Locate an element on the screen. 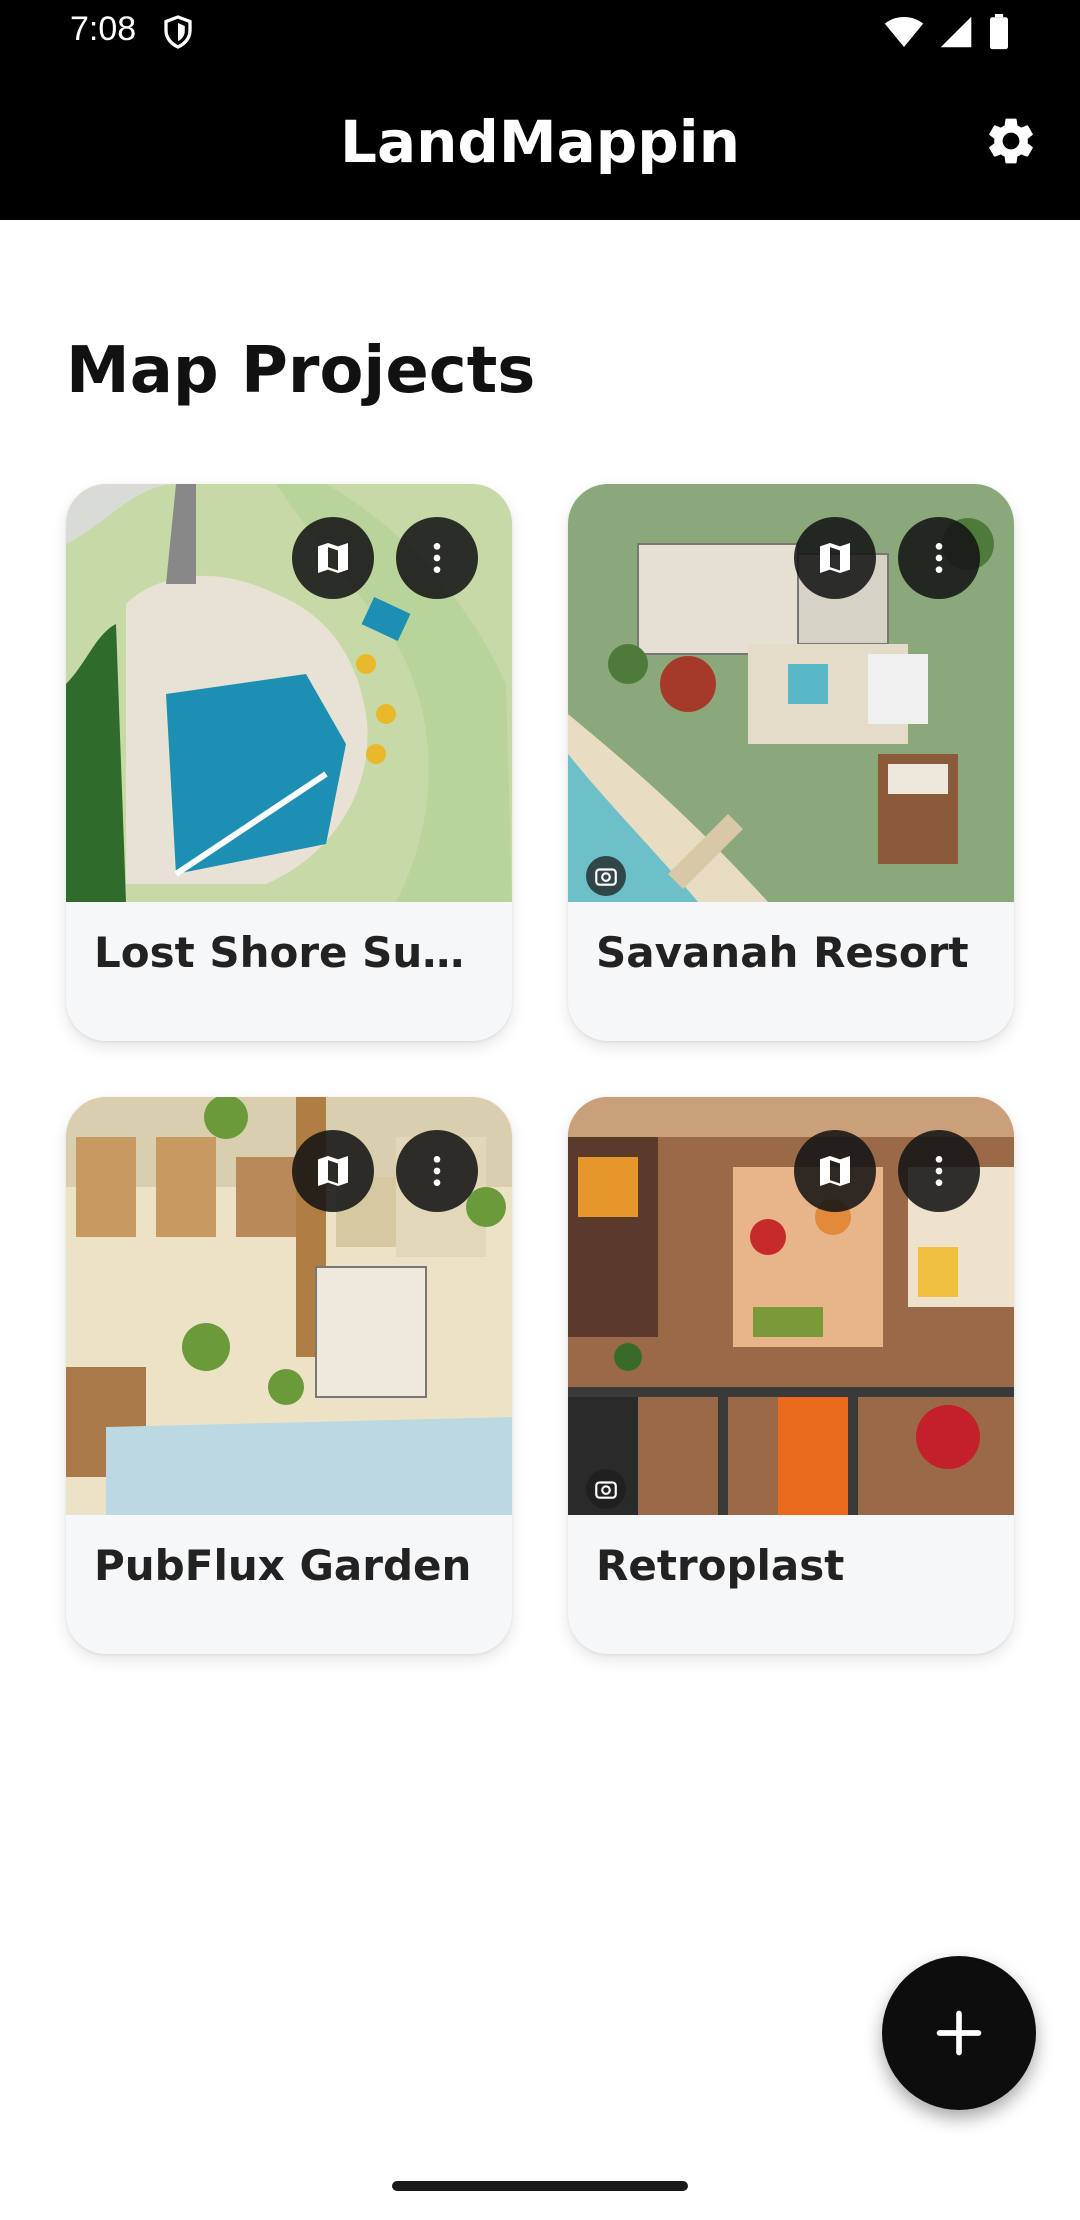 The height and width of the screenshot is (2220, 1080). settings-button is located at coordinates (1011, 141).